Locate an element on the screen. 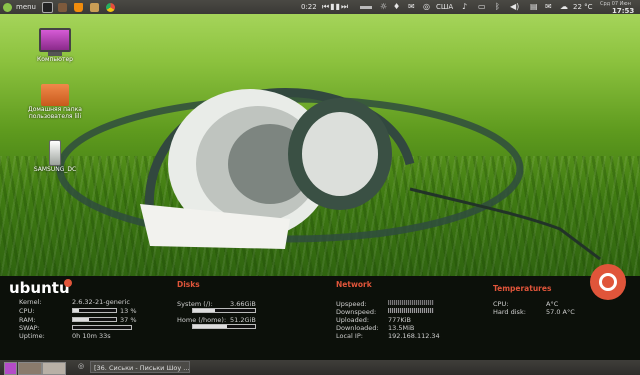 This screenshot has width=640, height=375. kernel-label: Kernel: is located at coordinates (30, 302).